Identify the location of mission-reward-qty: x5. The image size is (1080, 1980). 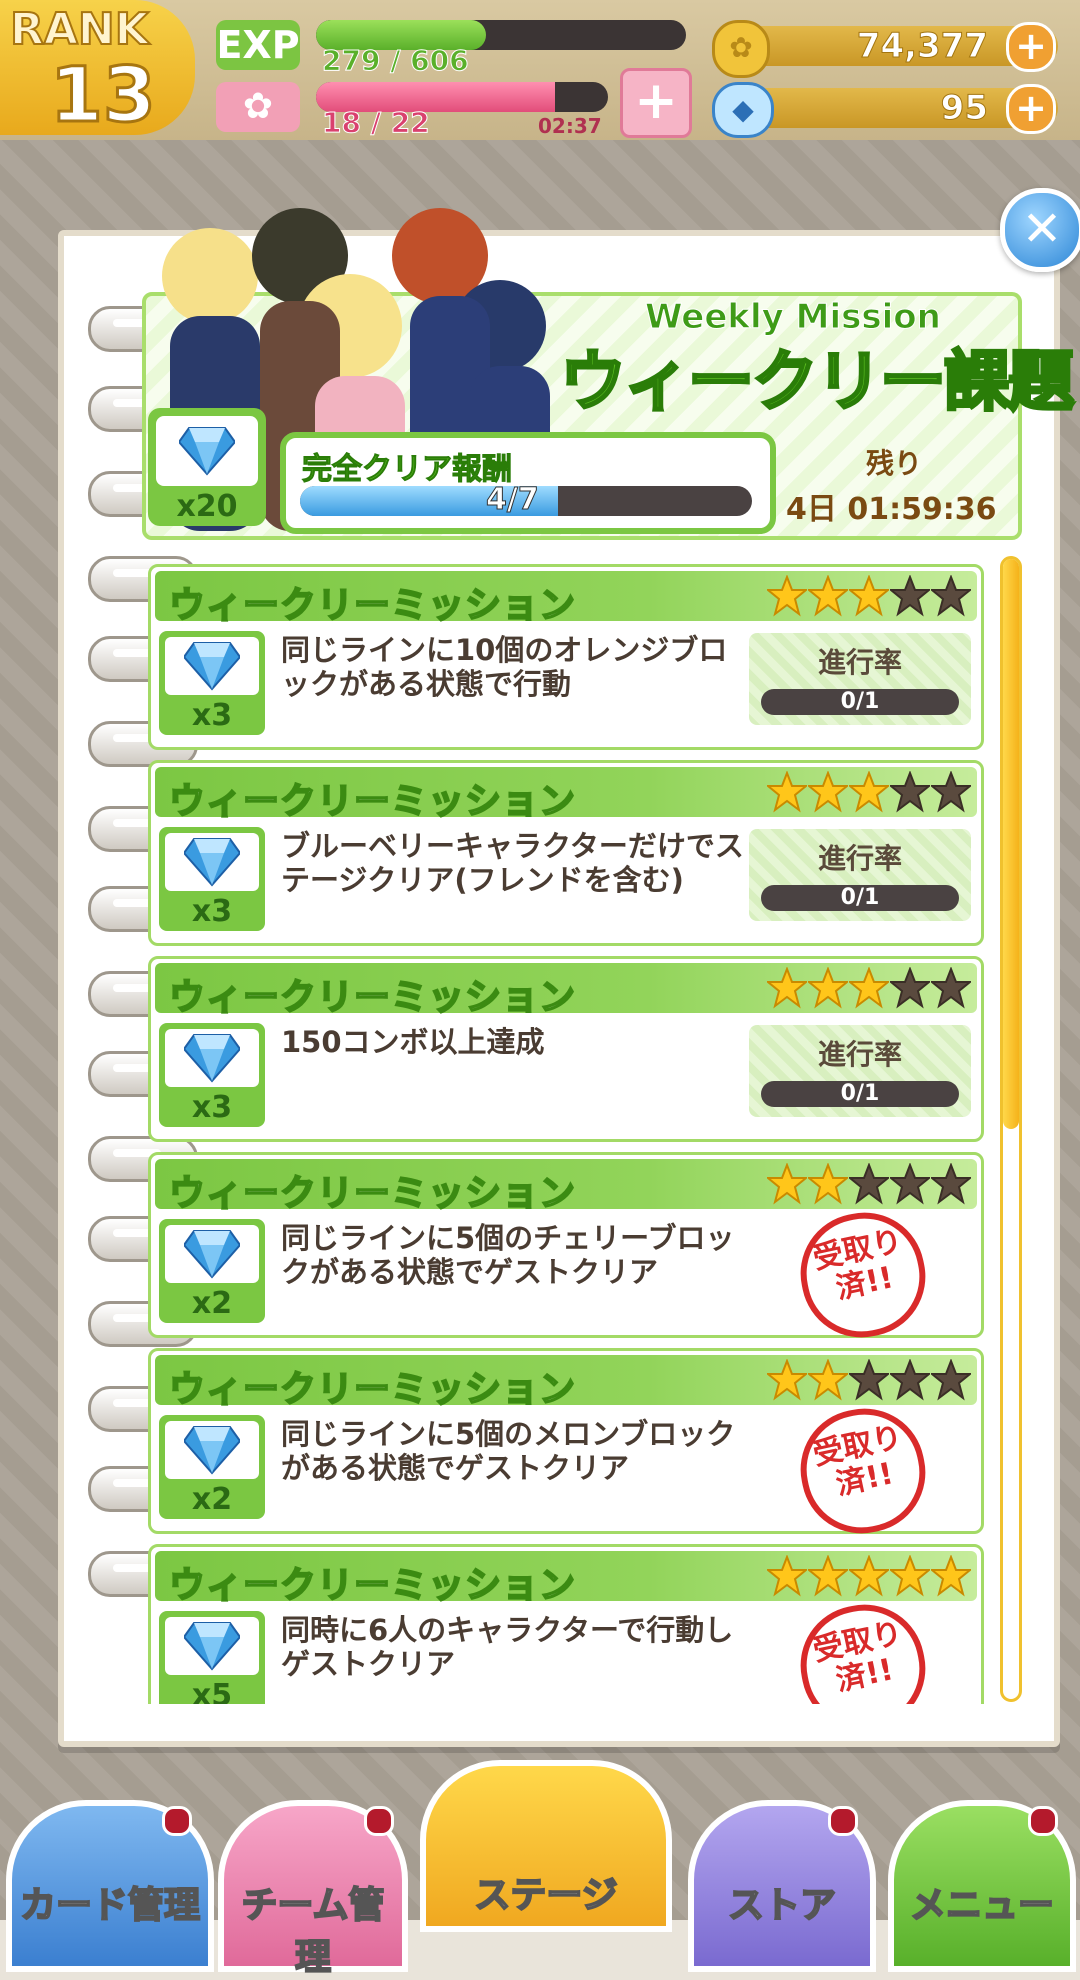
(212, 1691).